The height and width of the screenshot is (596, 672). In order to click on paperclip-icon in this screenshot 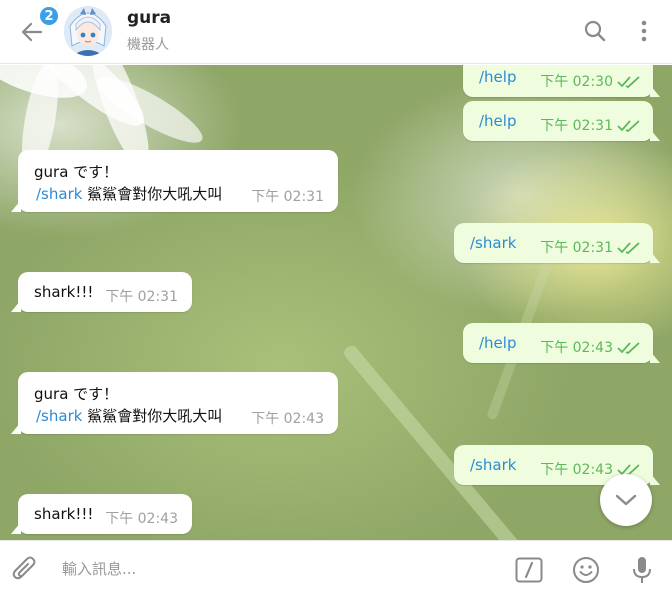, I will do `click(24, 568)`.